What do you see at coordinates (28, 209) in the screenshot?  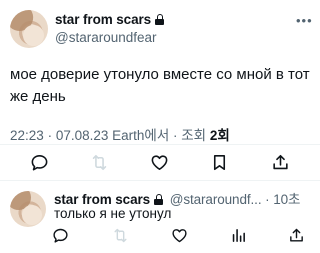 I see `reply-author-avatar` at bounding box center [28, 209].